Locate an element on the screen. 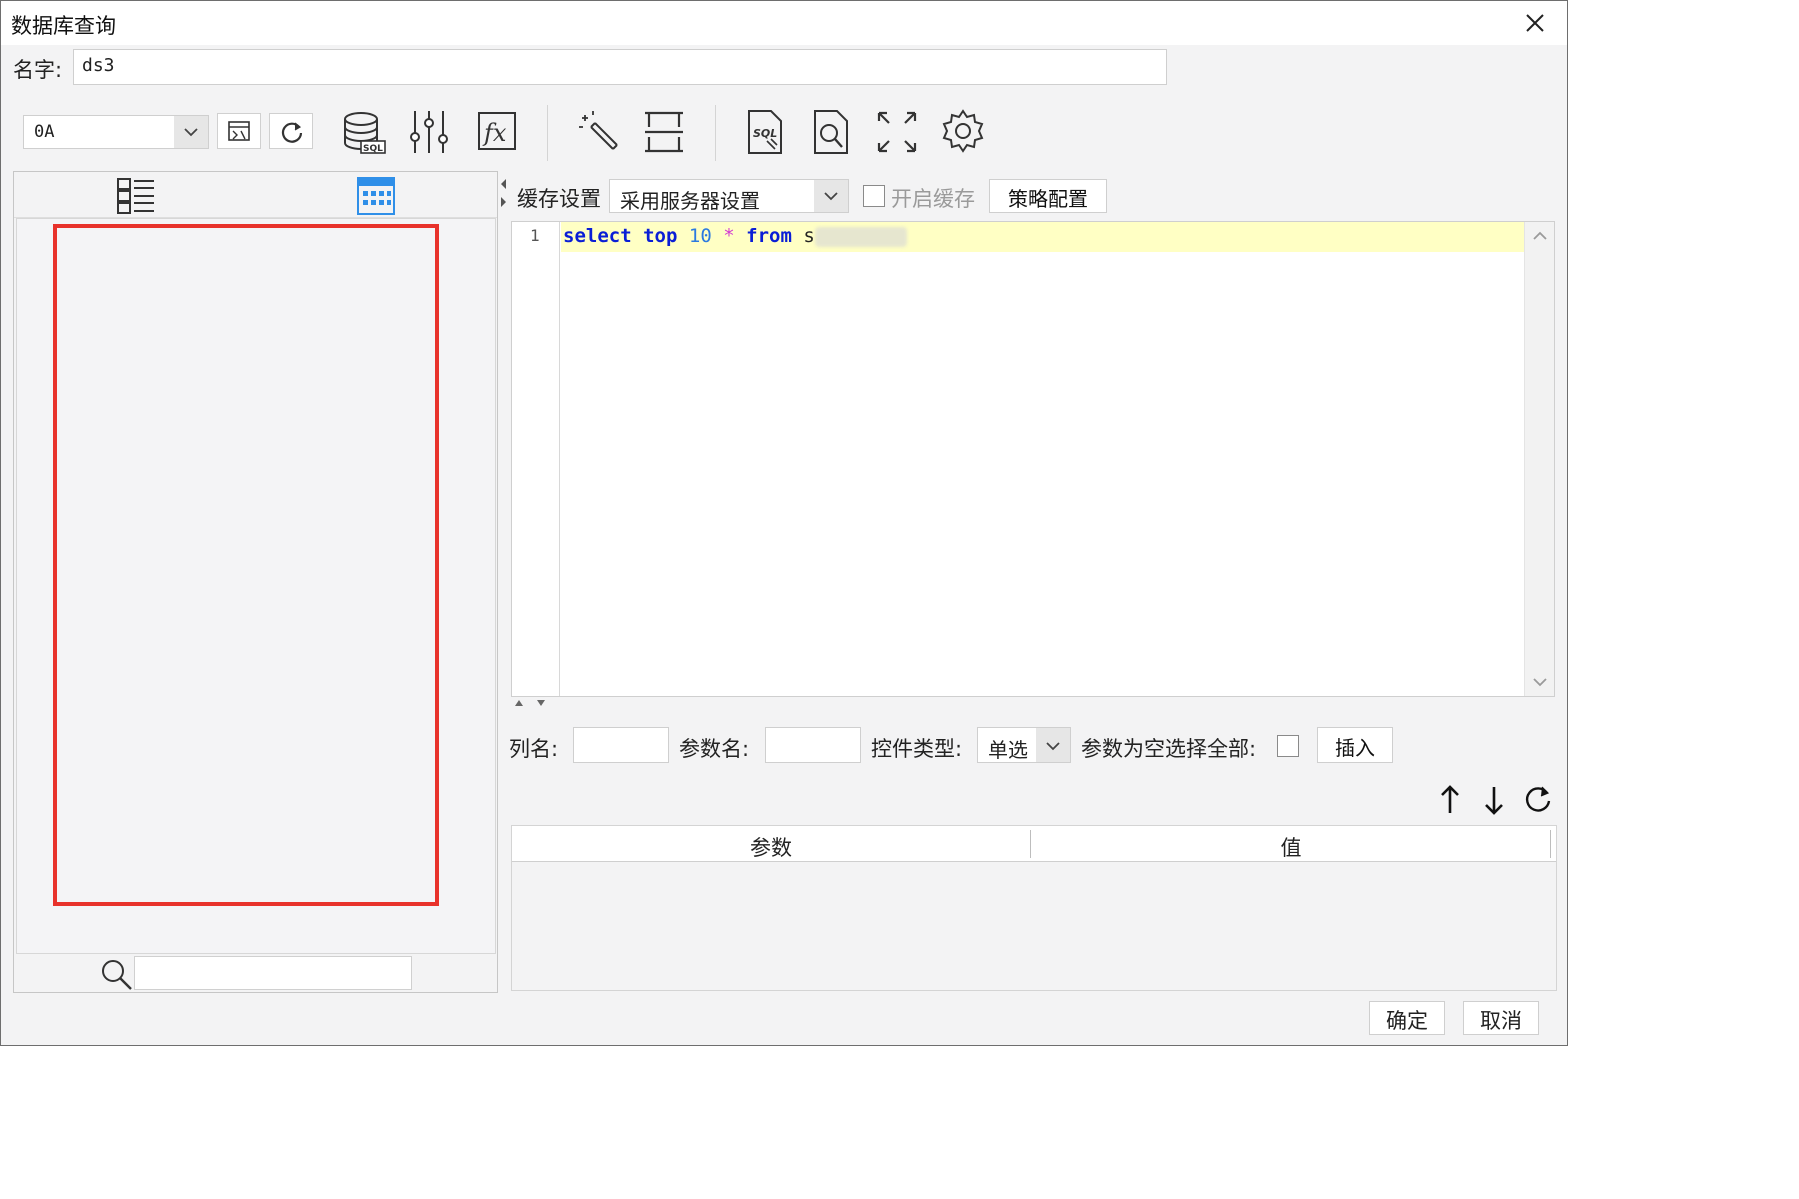 This screenshot has height=1199, width=1799. search-document-icon is located at coordinates (831, 132).